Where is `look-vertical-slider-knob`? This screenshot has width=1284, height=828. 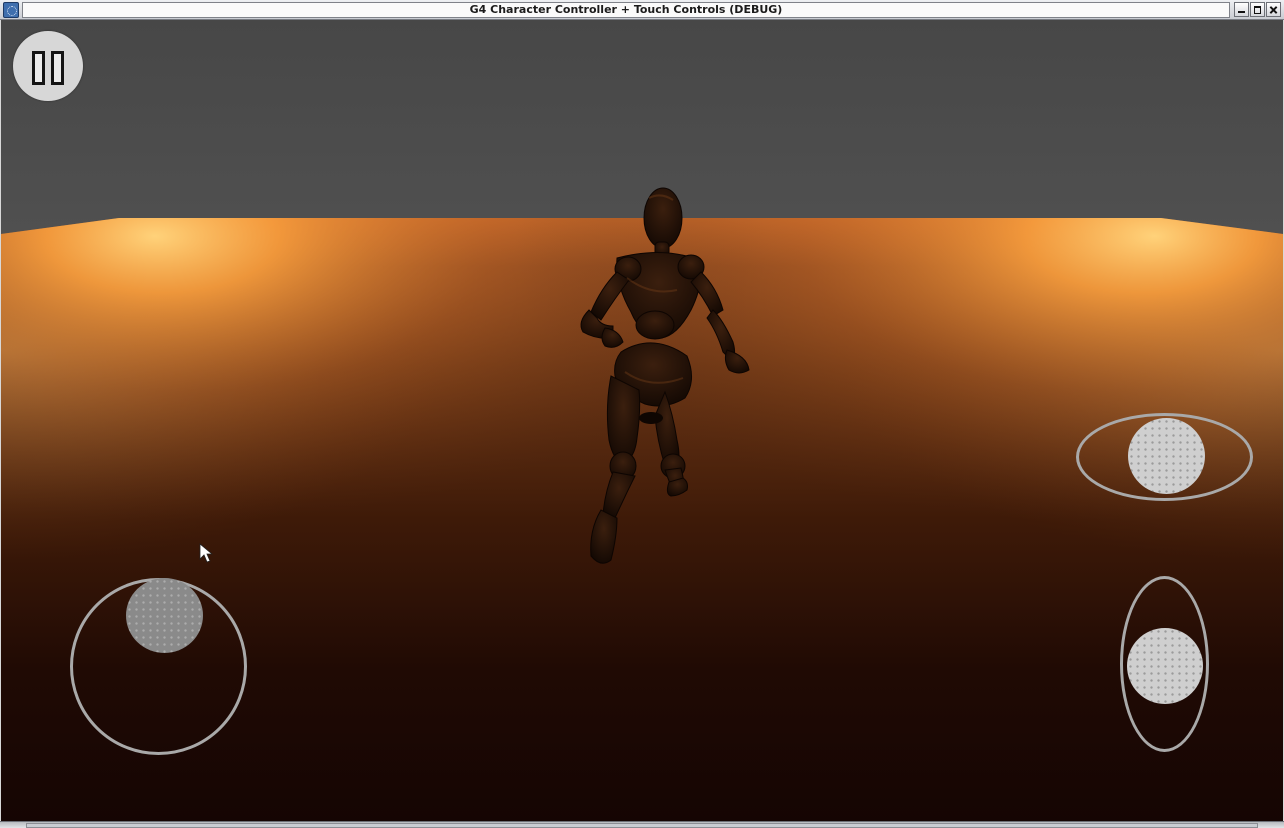
look-vertical-slider-knob is located at coordinates (1165, 666).